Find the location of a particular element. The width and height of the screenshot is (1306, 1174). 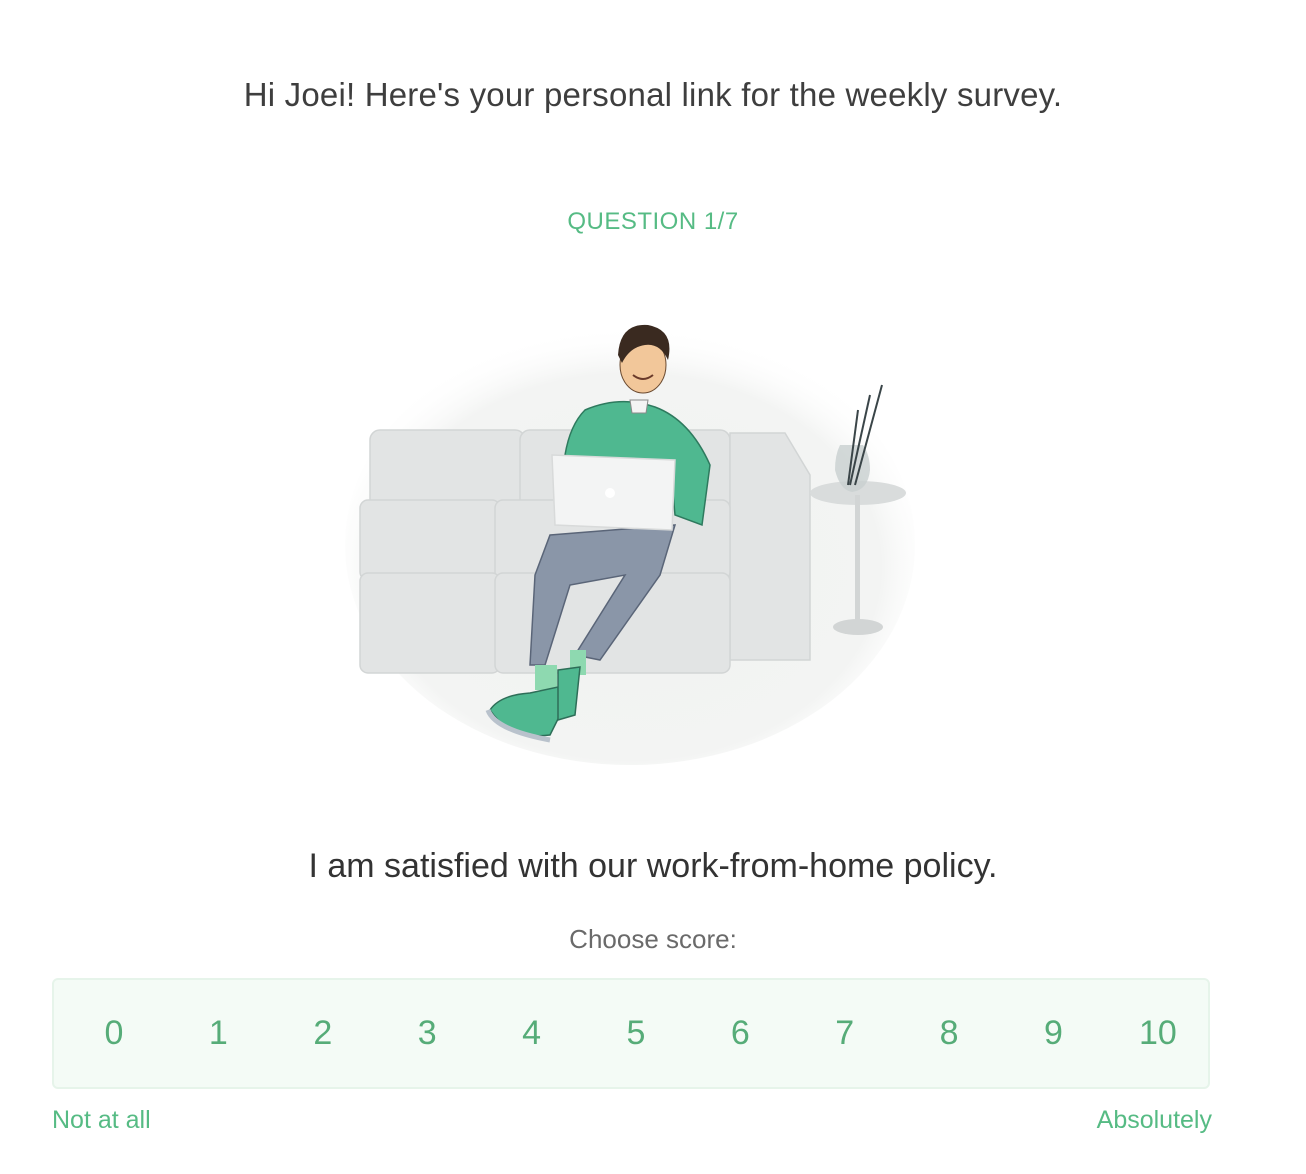

score-option-7: 7 is located at coordinates (845, 1033).